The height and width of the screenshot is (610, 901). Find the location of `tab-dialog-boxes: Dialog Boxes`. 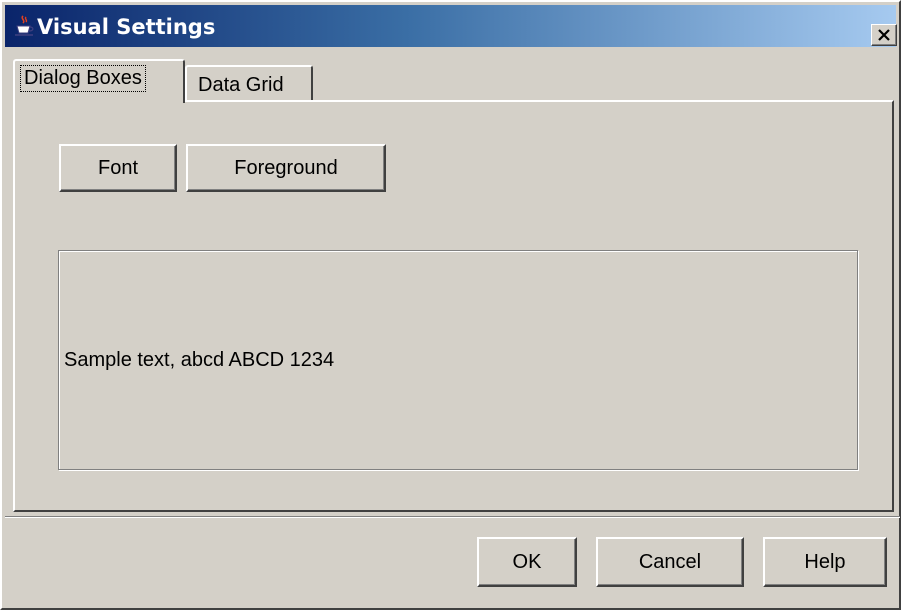

tab-dialog-boxes: Dialog Boxes is located at coordinates (99, 81).